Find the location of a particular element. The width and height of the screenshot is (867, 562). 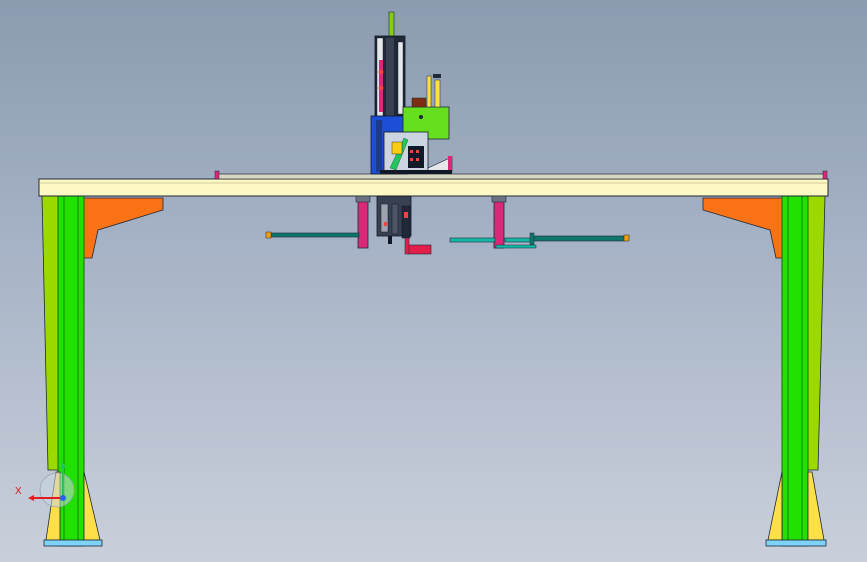

left-leg-outer is located at coordinates (50, 333).